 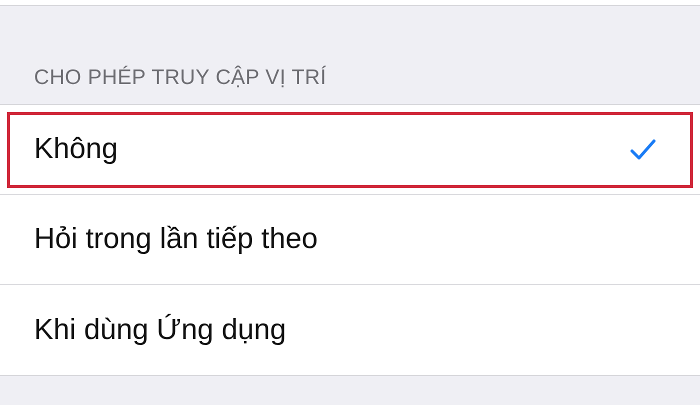 I want to click on option-label: Khi dùng Ứng dụng, so click(x=160, y=330).